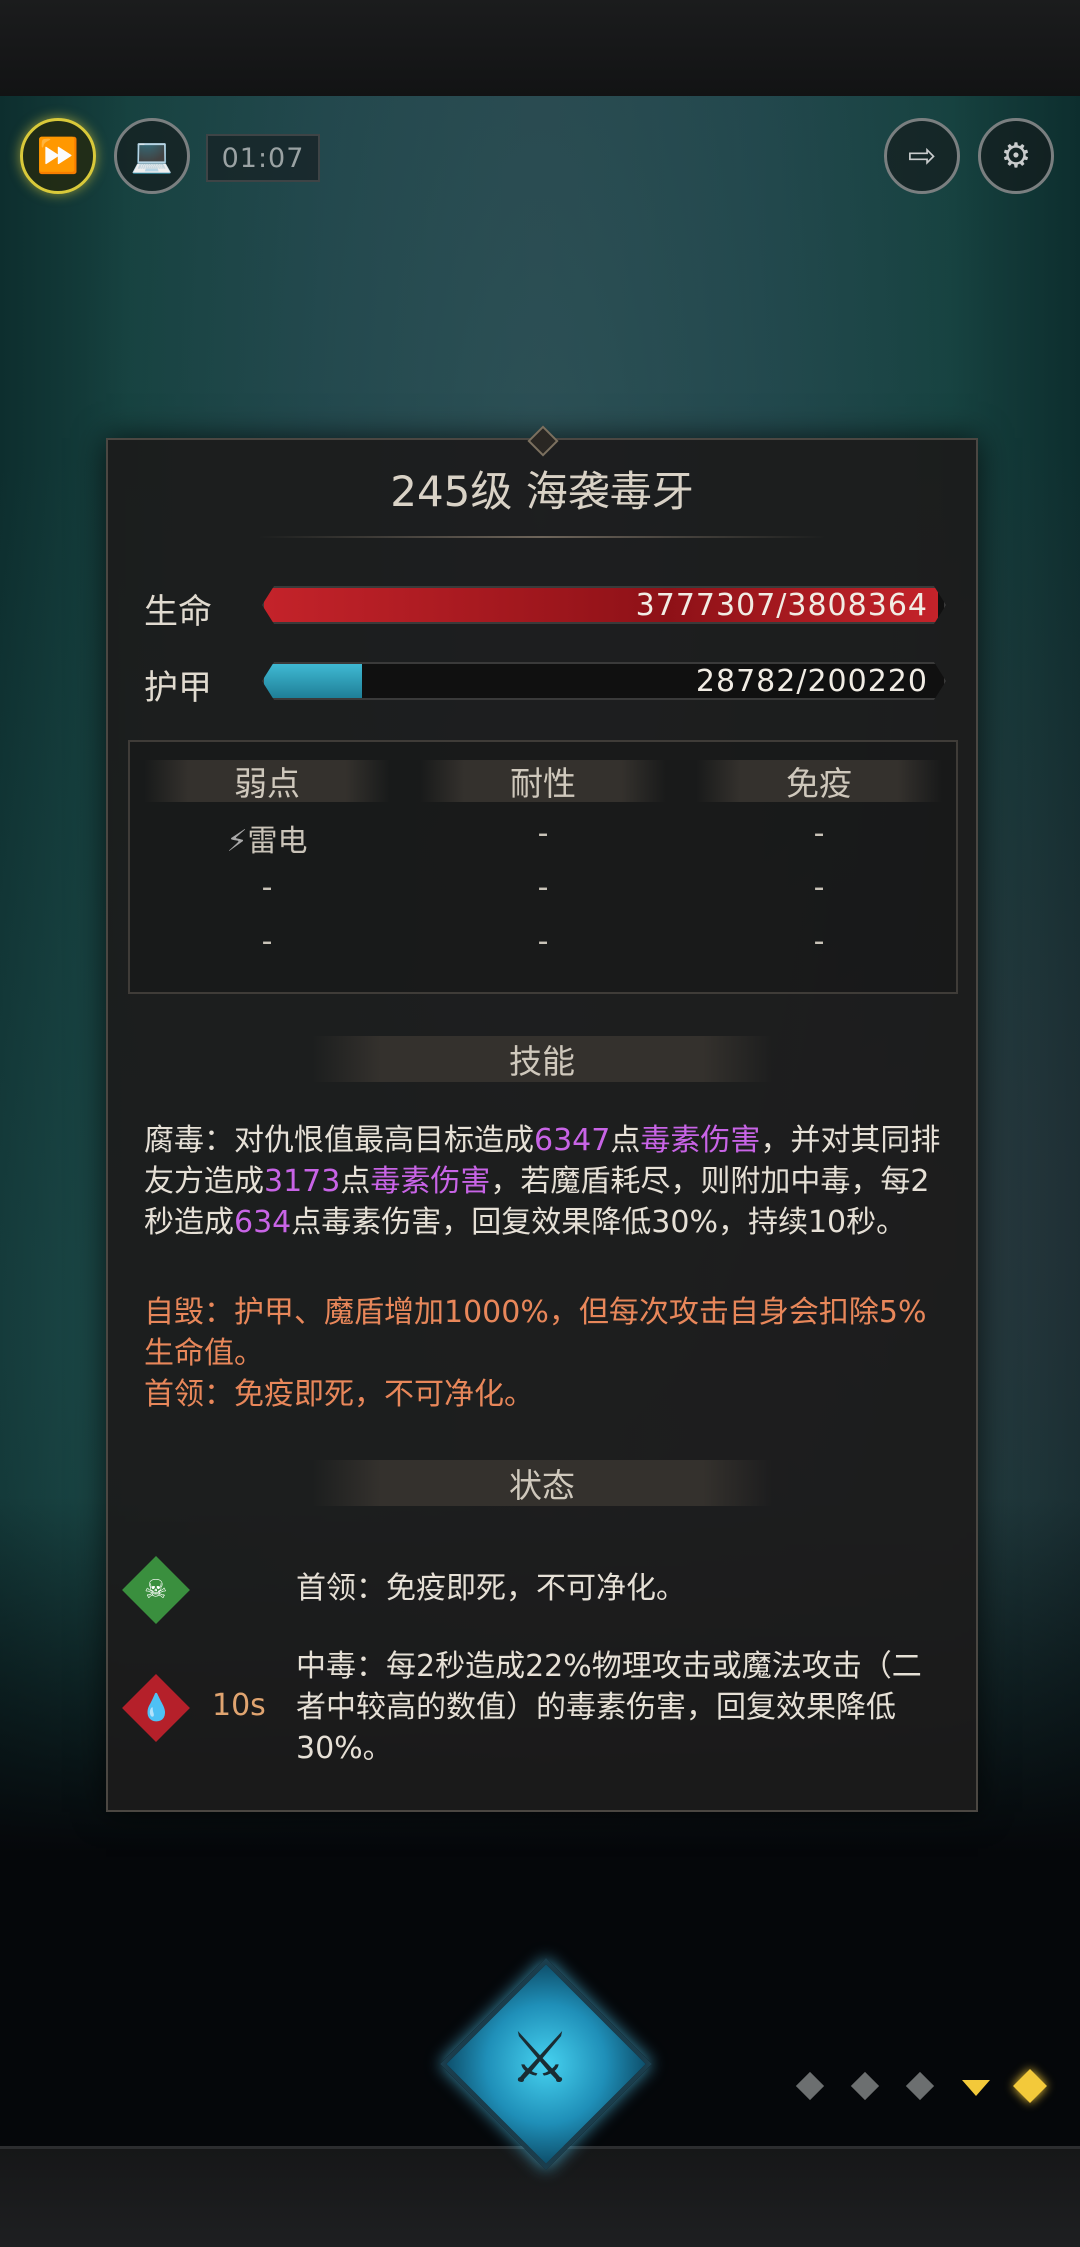  I want to click on fast-forward-button: ⏩, so click(58, 156).